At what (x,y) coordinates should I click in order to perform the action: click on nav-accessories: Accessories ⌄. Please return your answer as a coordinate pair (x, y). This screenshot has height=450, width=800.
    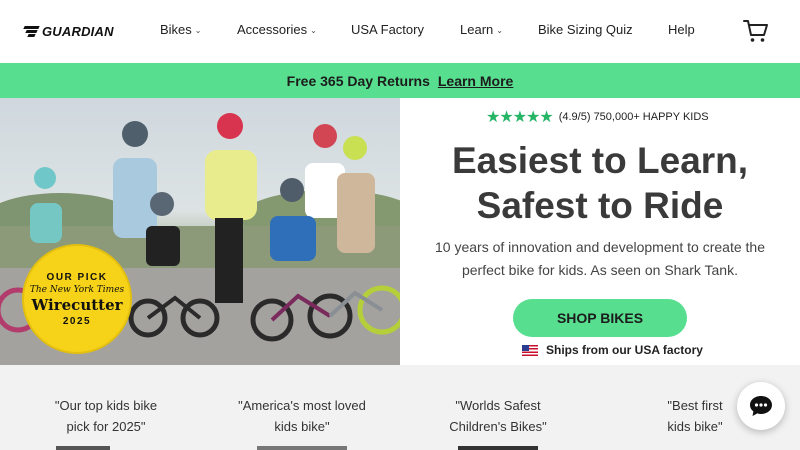
    Looking at the image, I should click on (277, 29).